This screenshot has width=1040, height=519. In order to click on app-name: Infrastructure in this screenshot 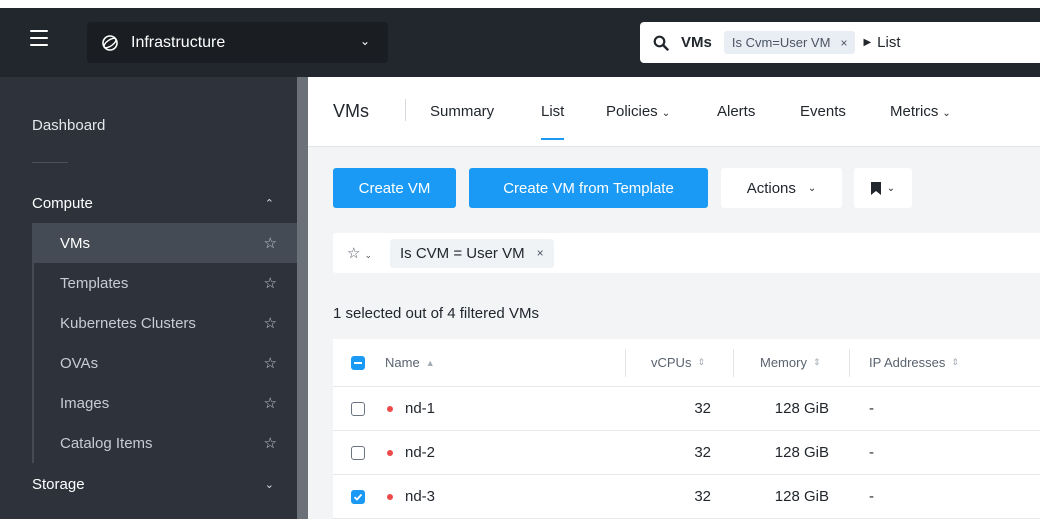, I will do `click(178, 42)`.